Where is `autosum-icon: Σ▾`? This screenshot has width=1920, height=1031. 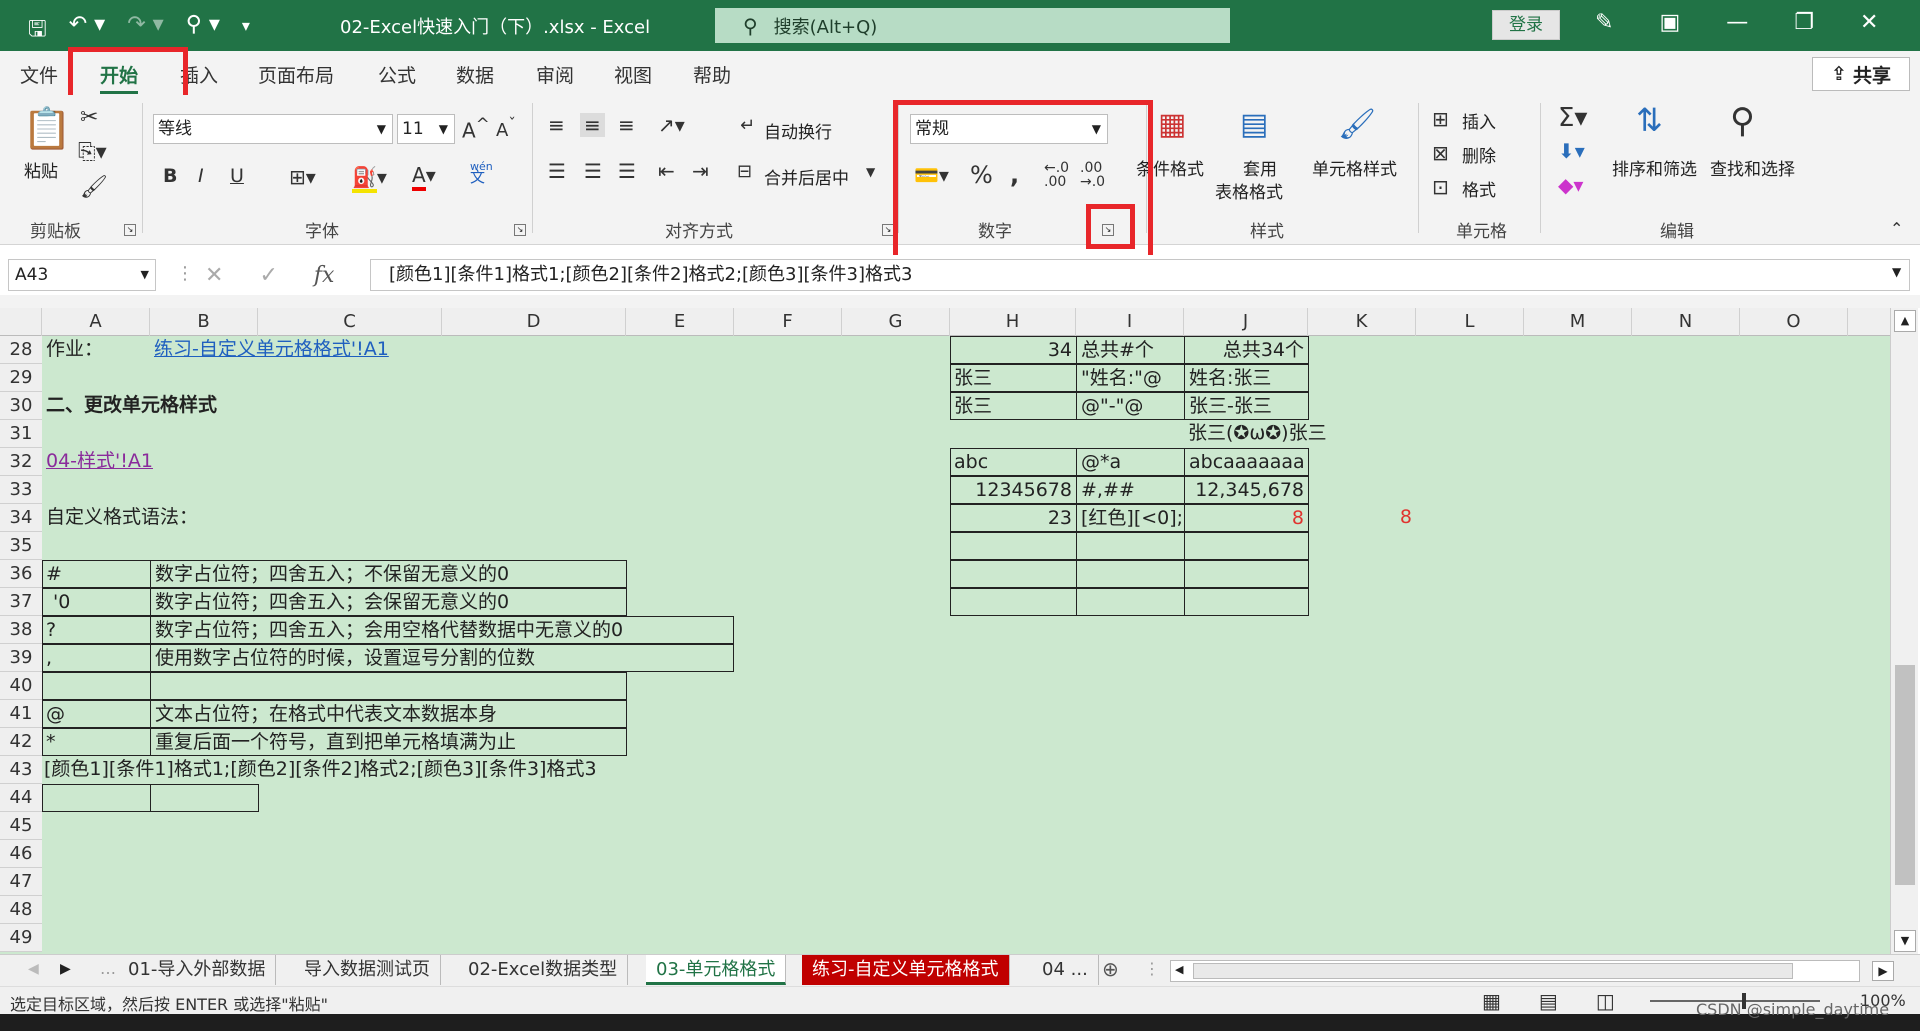
autosum-icon: Σ▾ is located at coordinates (1572, 118).